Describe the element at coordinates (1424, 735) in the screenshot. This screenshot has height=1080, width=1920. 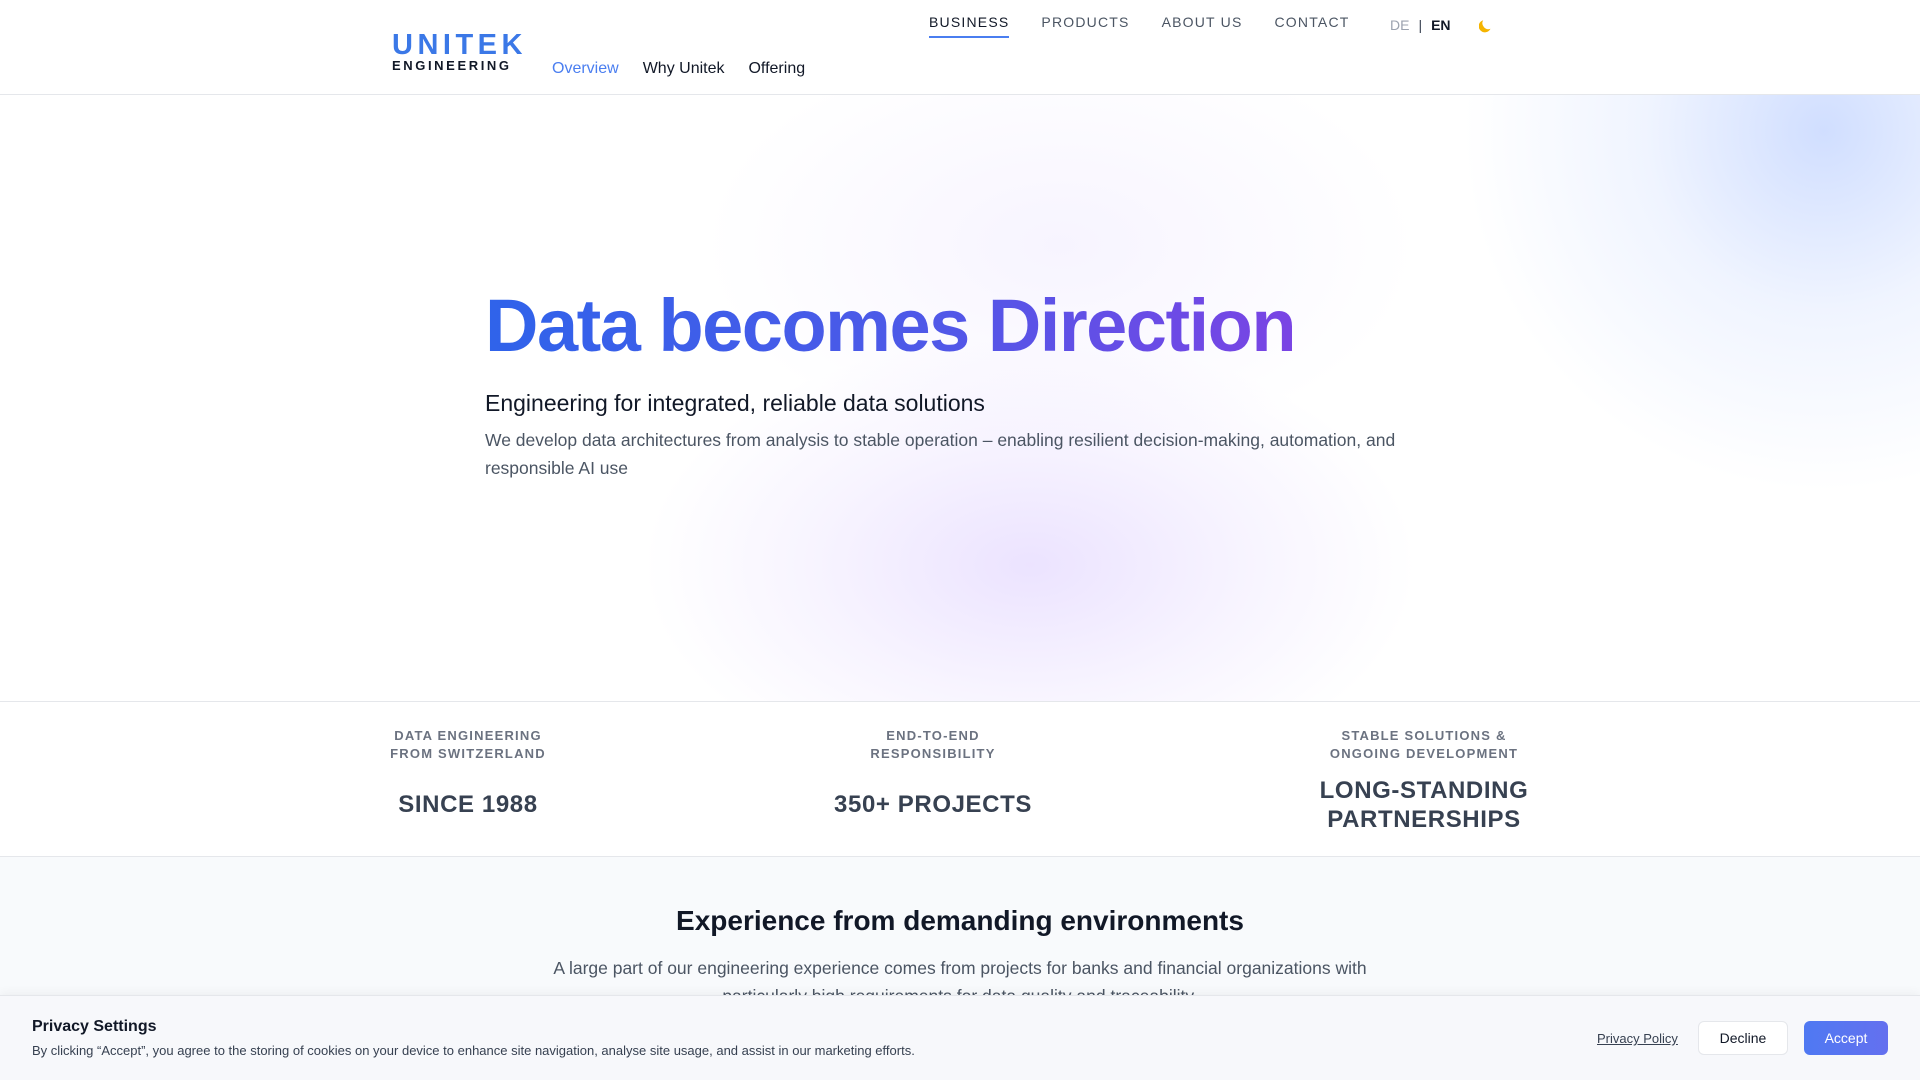
I see `stat-label-line1: STABLE SOLUTIONS &` at that location.